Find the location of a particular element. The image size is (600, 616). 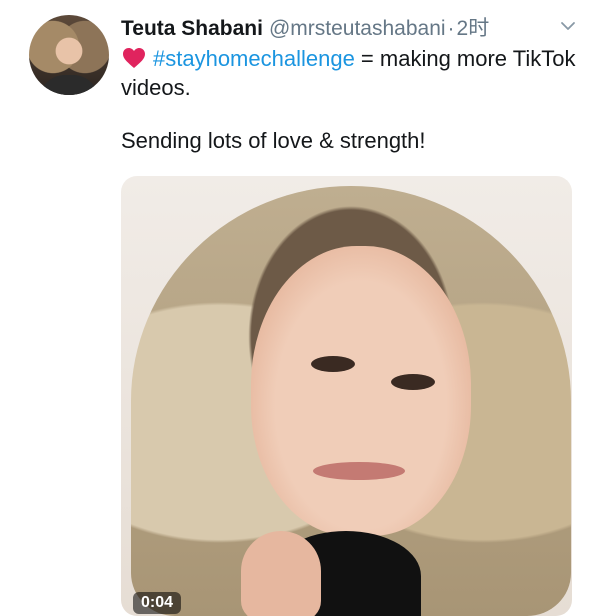

heart-icon is located at coordinates (134, 58).